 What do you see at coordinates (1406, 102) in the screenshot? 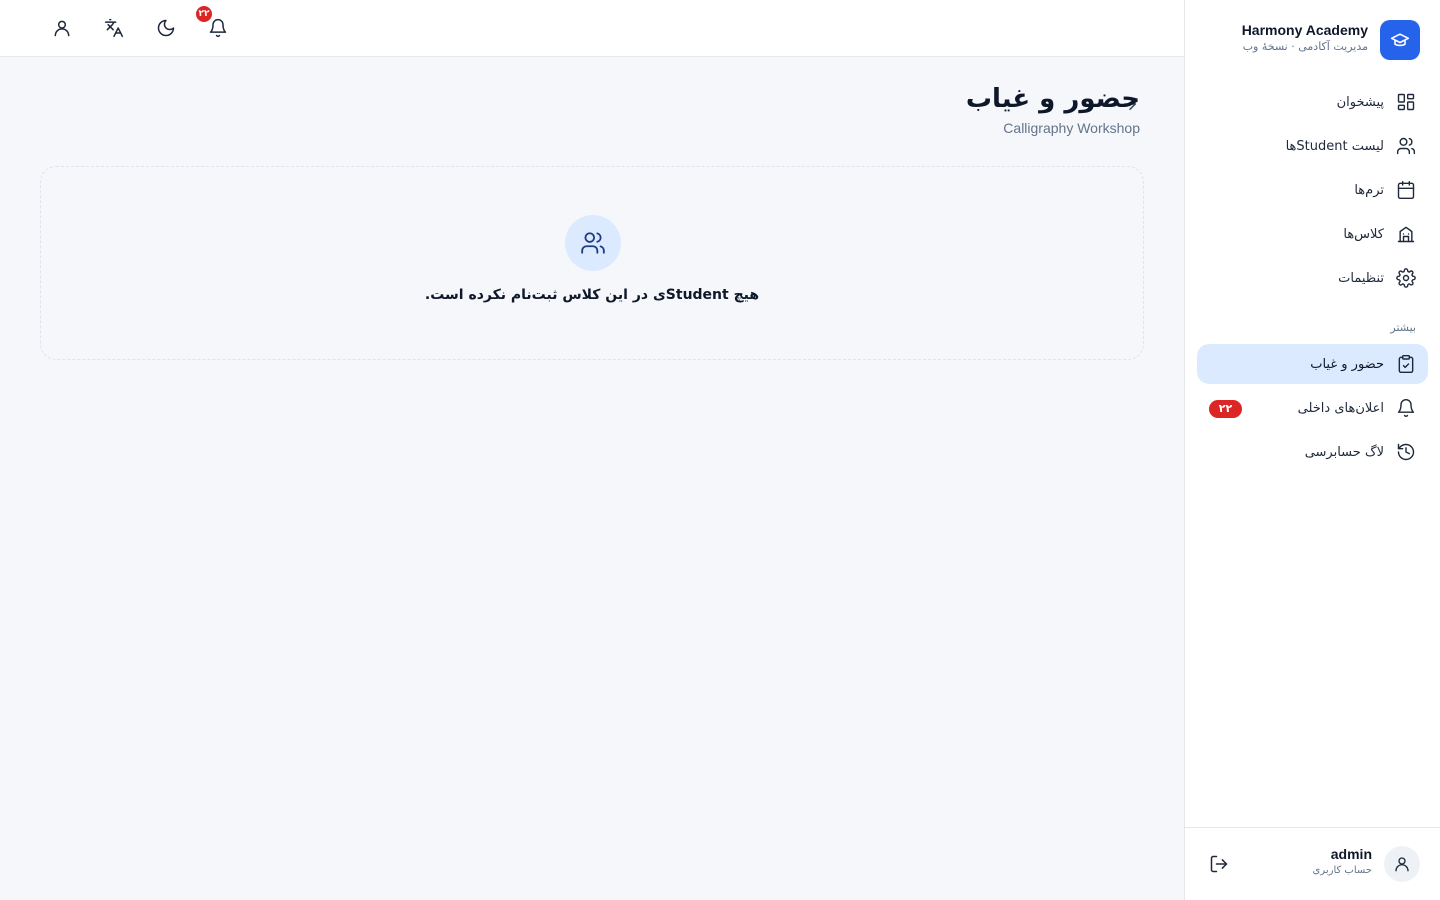
I see `dashboard-icon` at bounding box center [1406, 102].